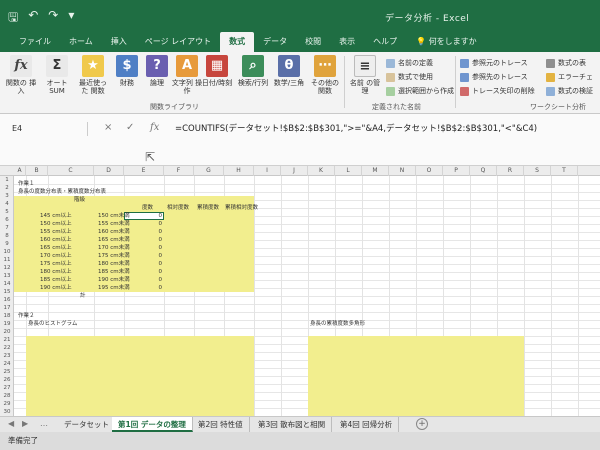 Image resolution: width=600 pixels, height=450 pixels. What do you see at coordinates (7, 308) in the screenshot?
I see `row-header: 17` at bounding box center [7, 308].